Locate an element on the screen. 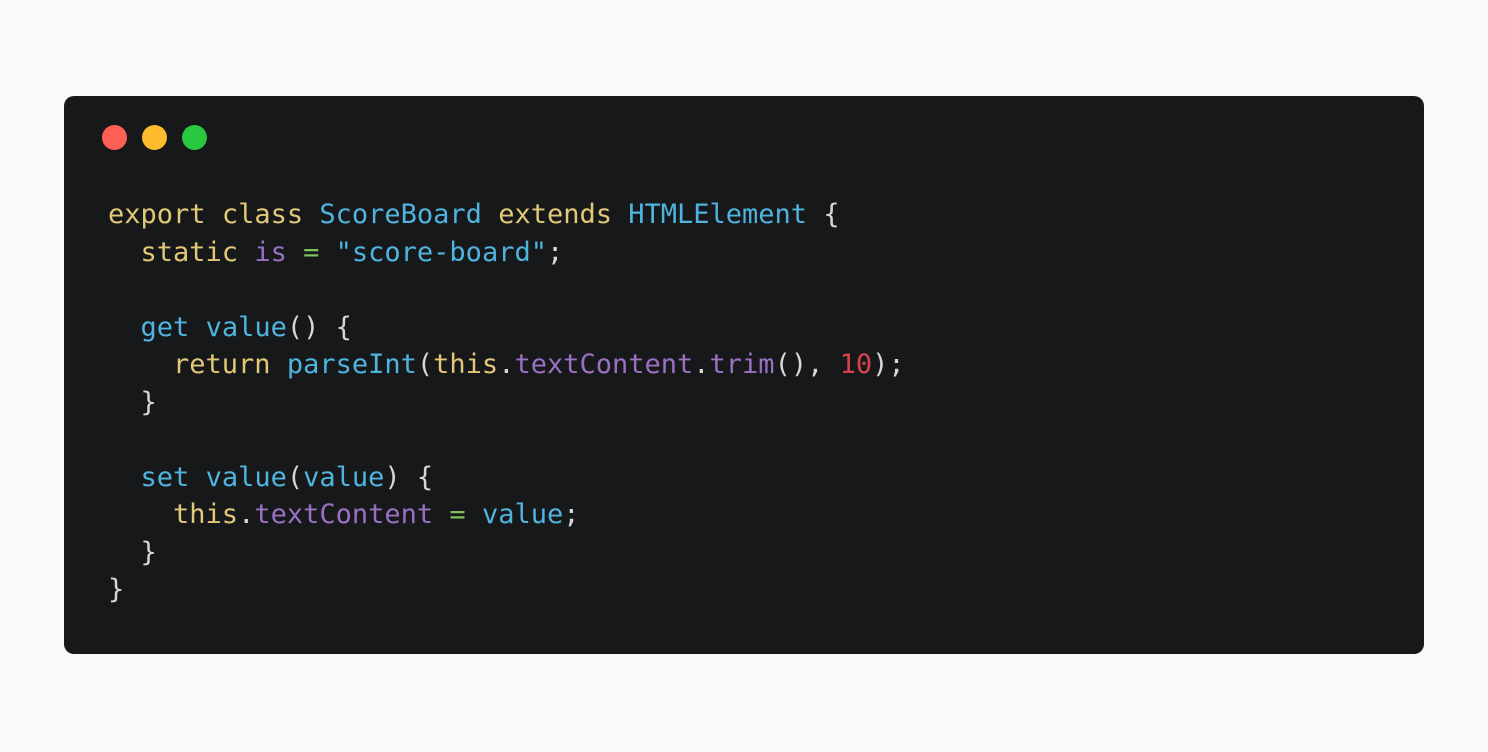  code-token: parseInt is located at coordinates (351, 364).